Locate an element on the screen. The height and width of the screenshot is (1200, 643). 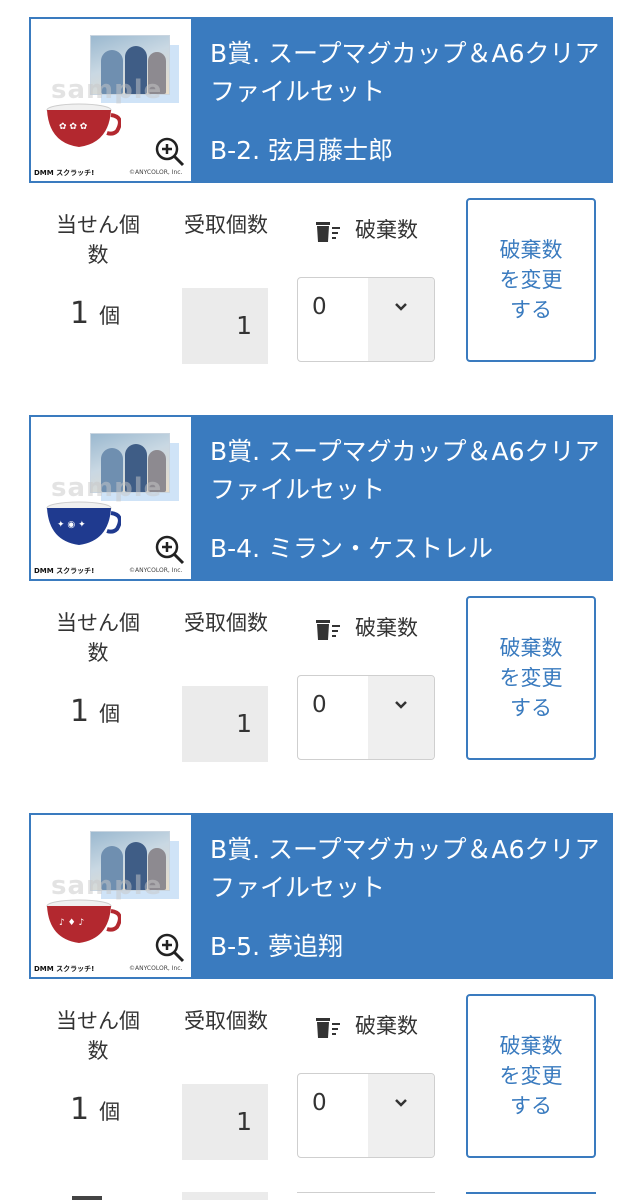
prize-thumbnail: sample ✦ ◉ ✦ DMM スクラッチ! ©ANYCOLOR, Inc. is located at coordinates (111, 498).